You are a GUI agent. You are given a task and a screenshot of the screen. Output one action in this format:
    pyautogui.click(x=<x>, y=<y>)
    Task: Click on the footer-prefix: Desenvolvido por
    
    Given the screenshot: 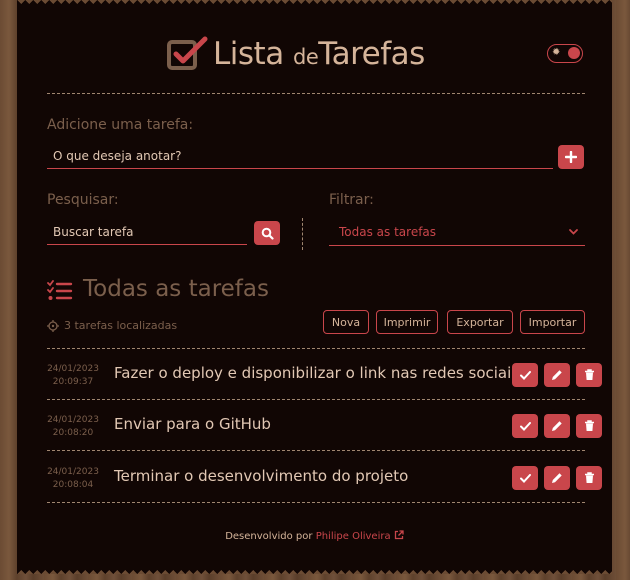 What is the action you would take?
    pyautogui.click(x=269, y=536)
    